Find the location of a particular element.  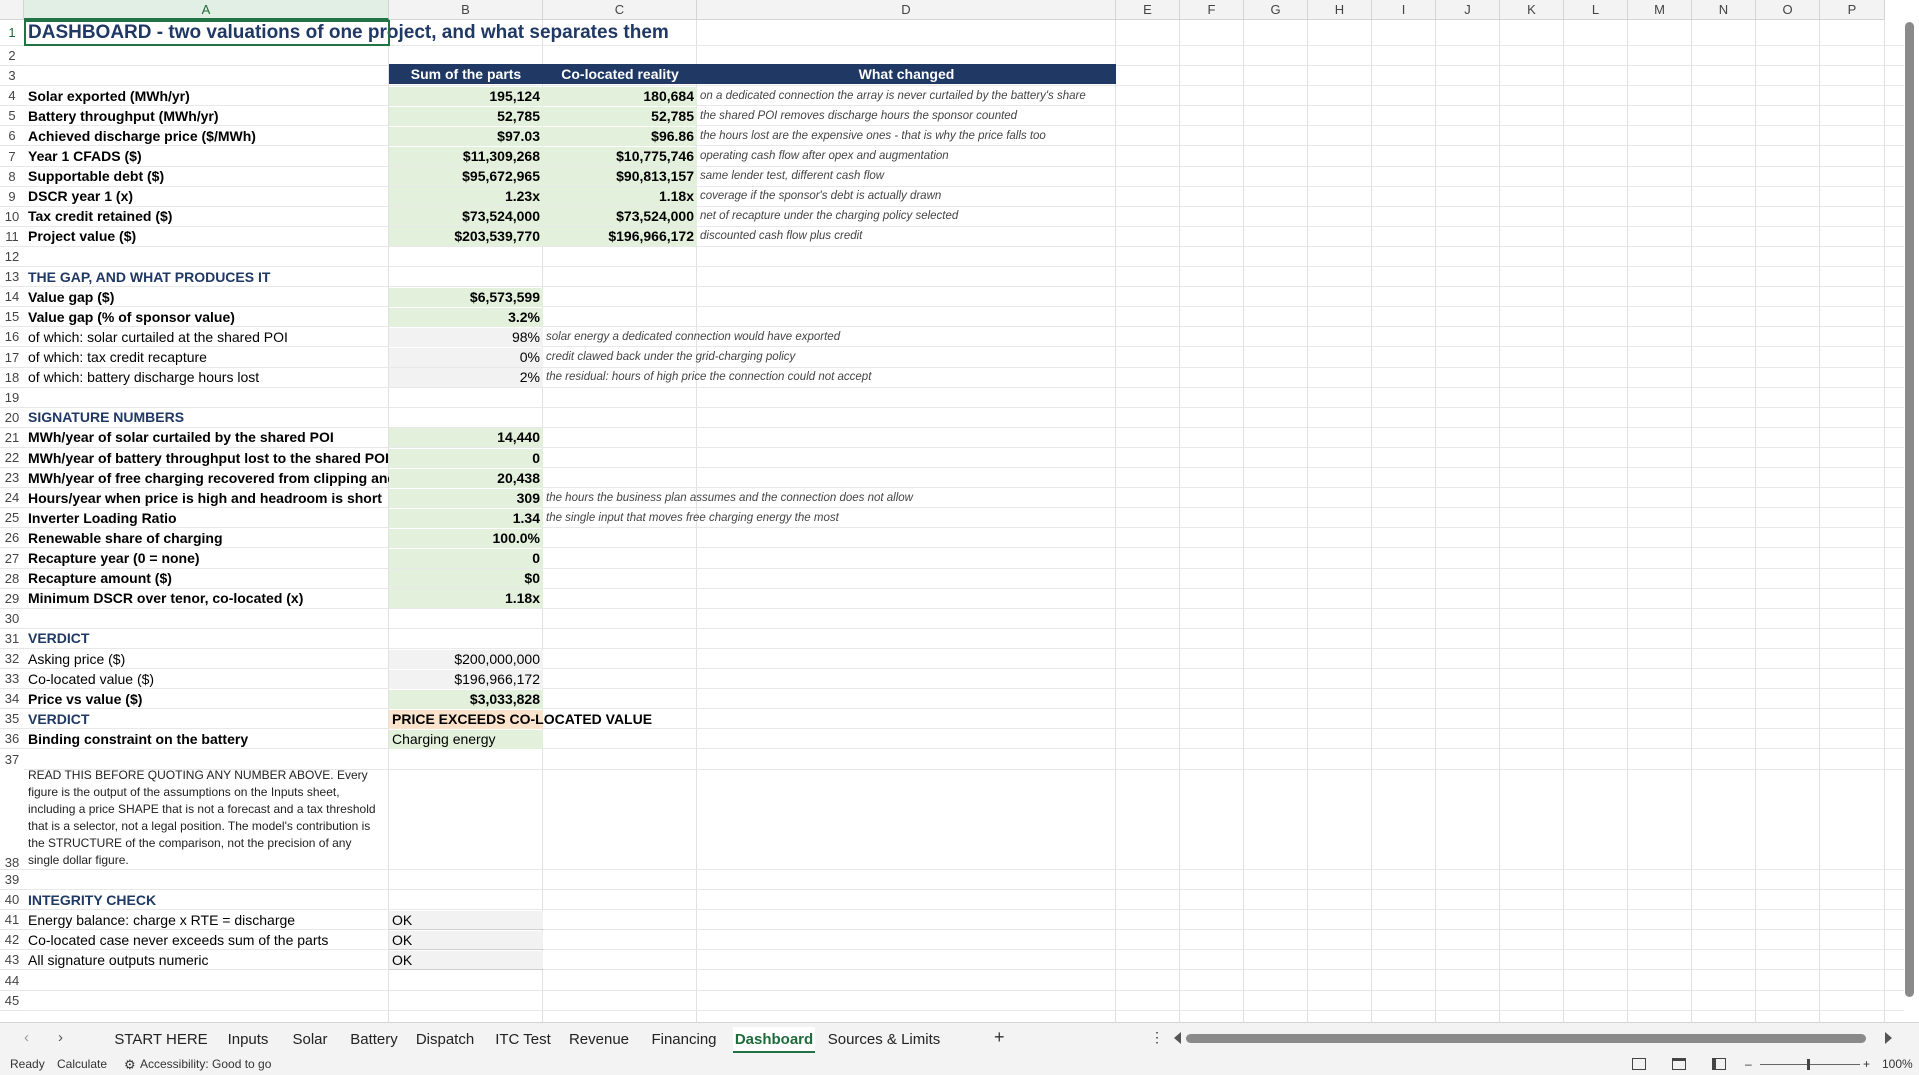

sum-of-parts-value: $11,309,268 is located at coordinates (466, 156).